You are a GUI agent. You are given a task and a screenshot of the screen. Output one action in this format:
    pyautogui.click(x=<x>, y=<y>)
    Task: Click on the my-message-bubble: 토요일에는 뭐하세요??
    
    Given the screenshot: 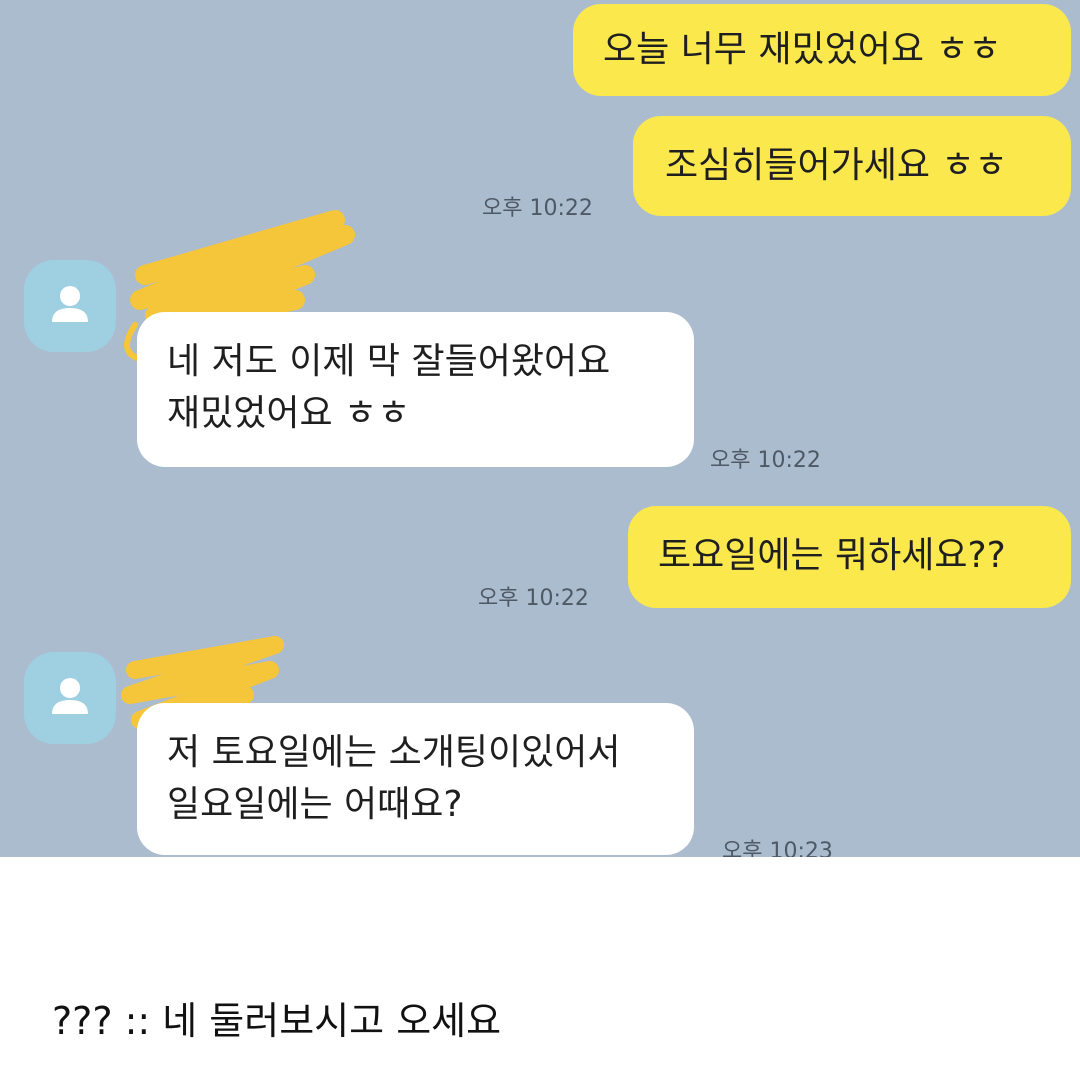 What is the action you would take?
    pyautogui.click(x=849, y=557)
    